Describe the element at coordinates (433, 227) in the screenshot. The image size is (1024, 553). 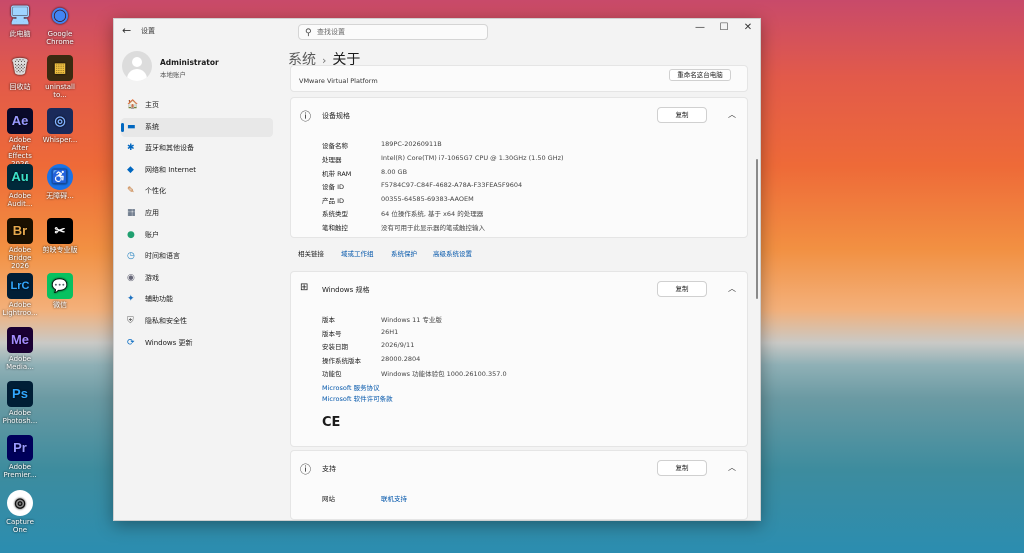
I see `spec-value: 没有可用于此显示器的笔或触控输入` at that location.